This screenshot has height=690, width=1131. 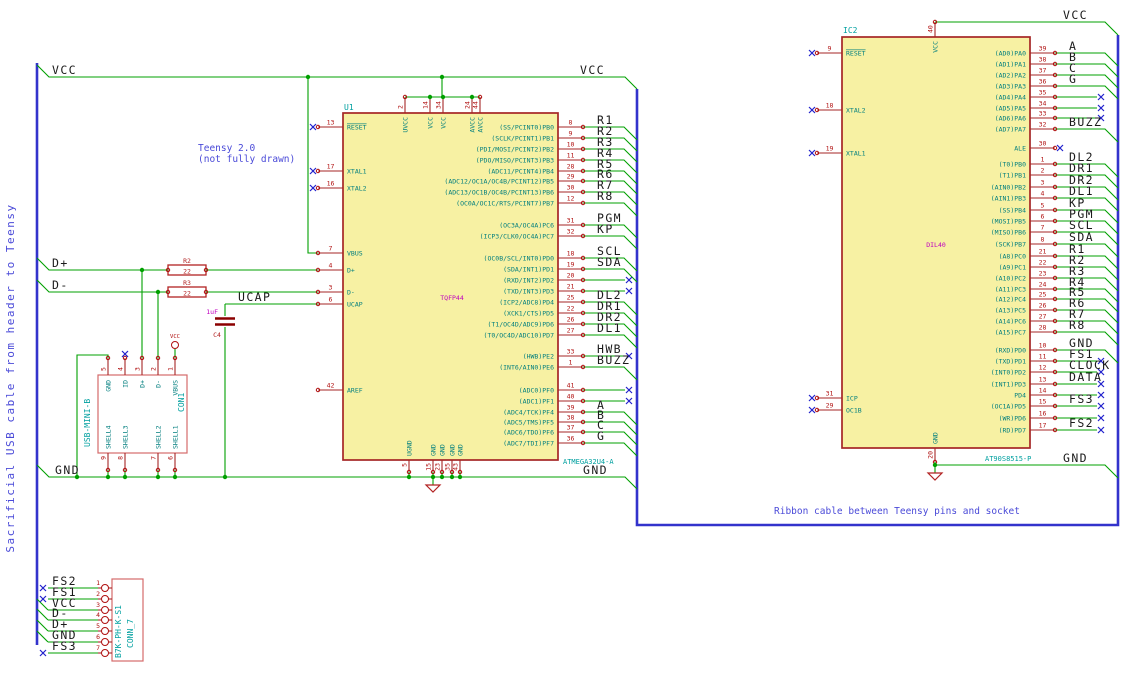 I want to click on u1-reference: U1, so click(x=349, y=107).